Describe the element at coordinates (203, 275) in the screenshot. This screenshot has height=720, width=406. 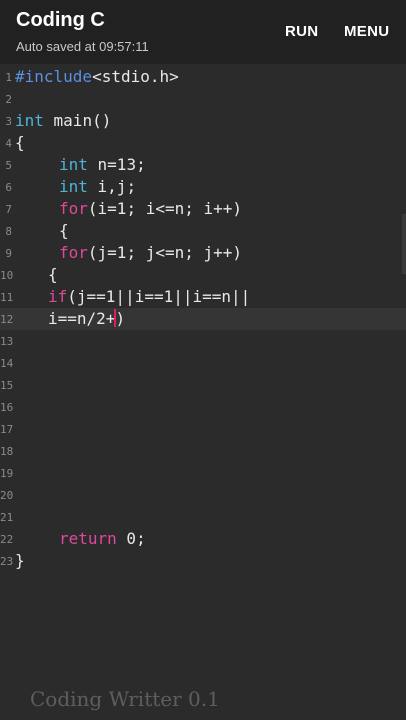
I see `code-line: 10 {` at that location.